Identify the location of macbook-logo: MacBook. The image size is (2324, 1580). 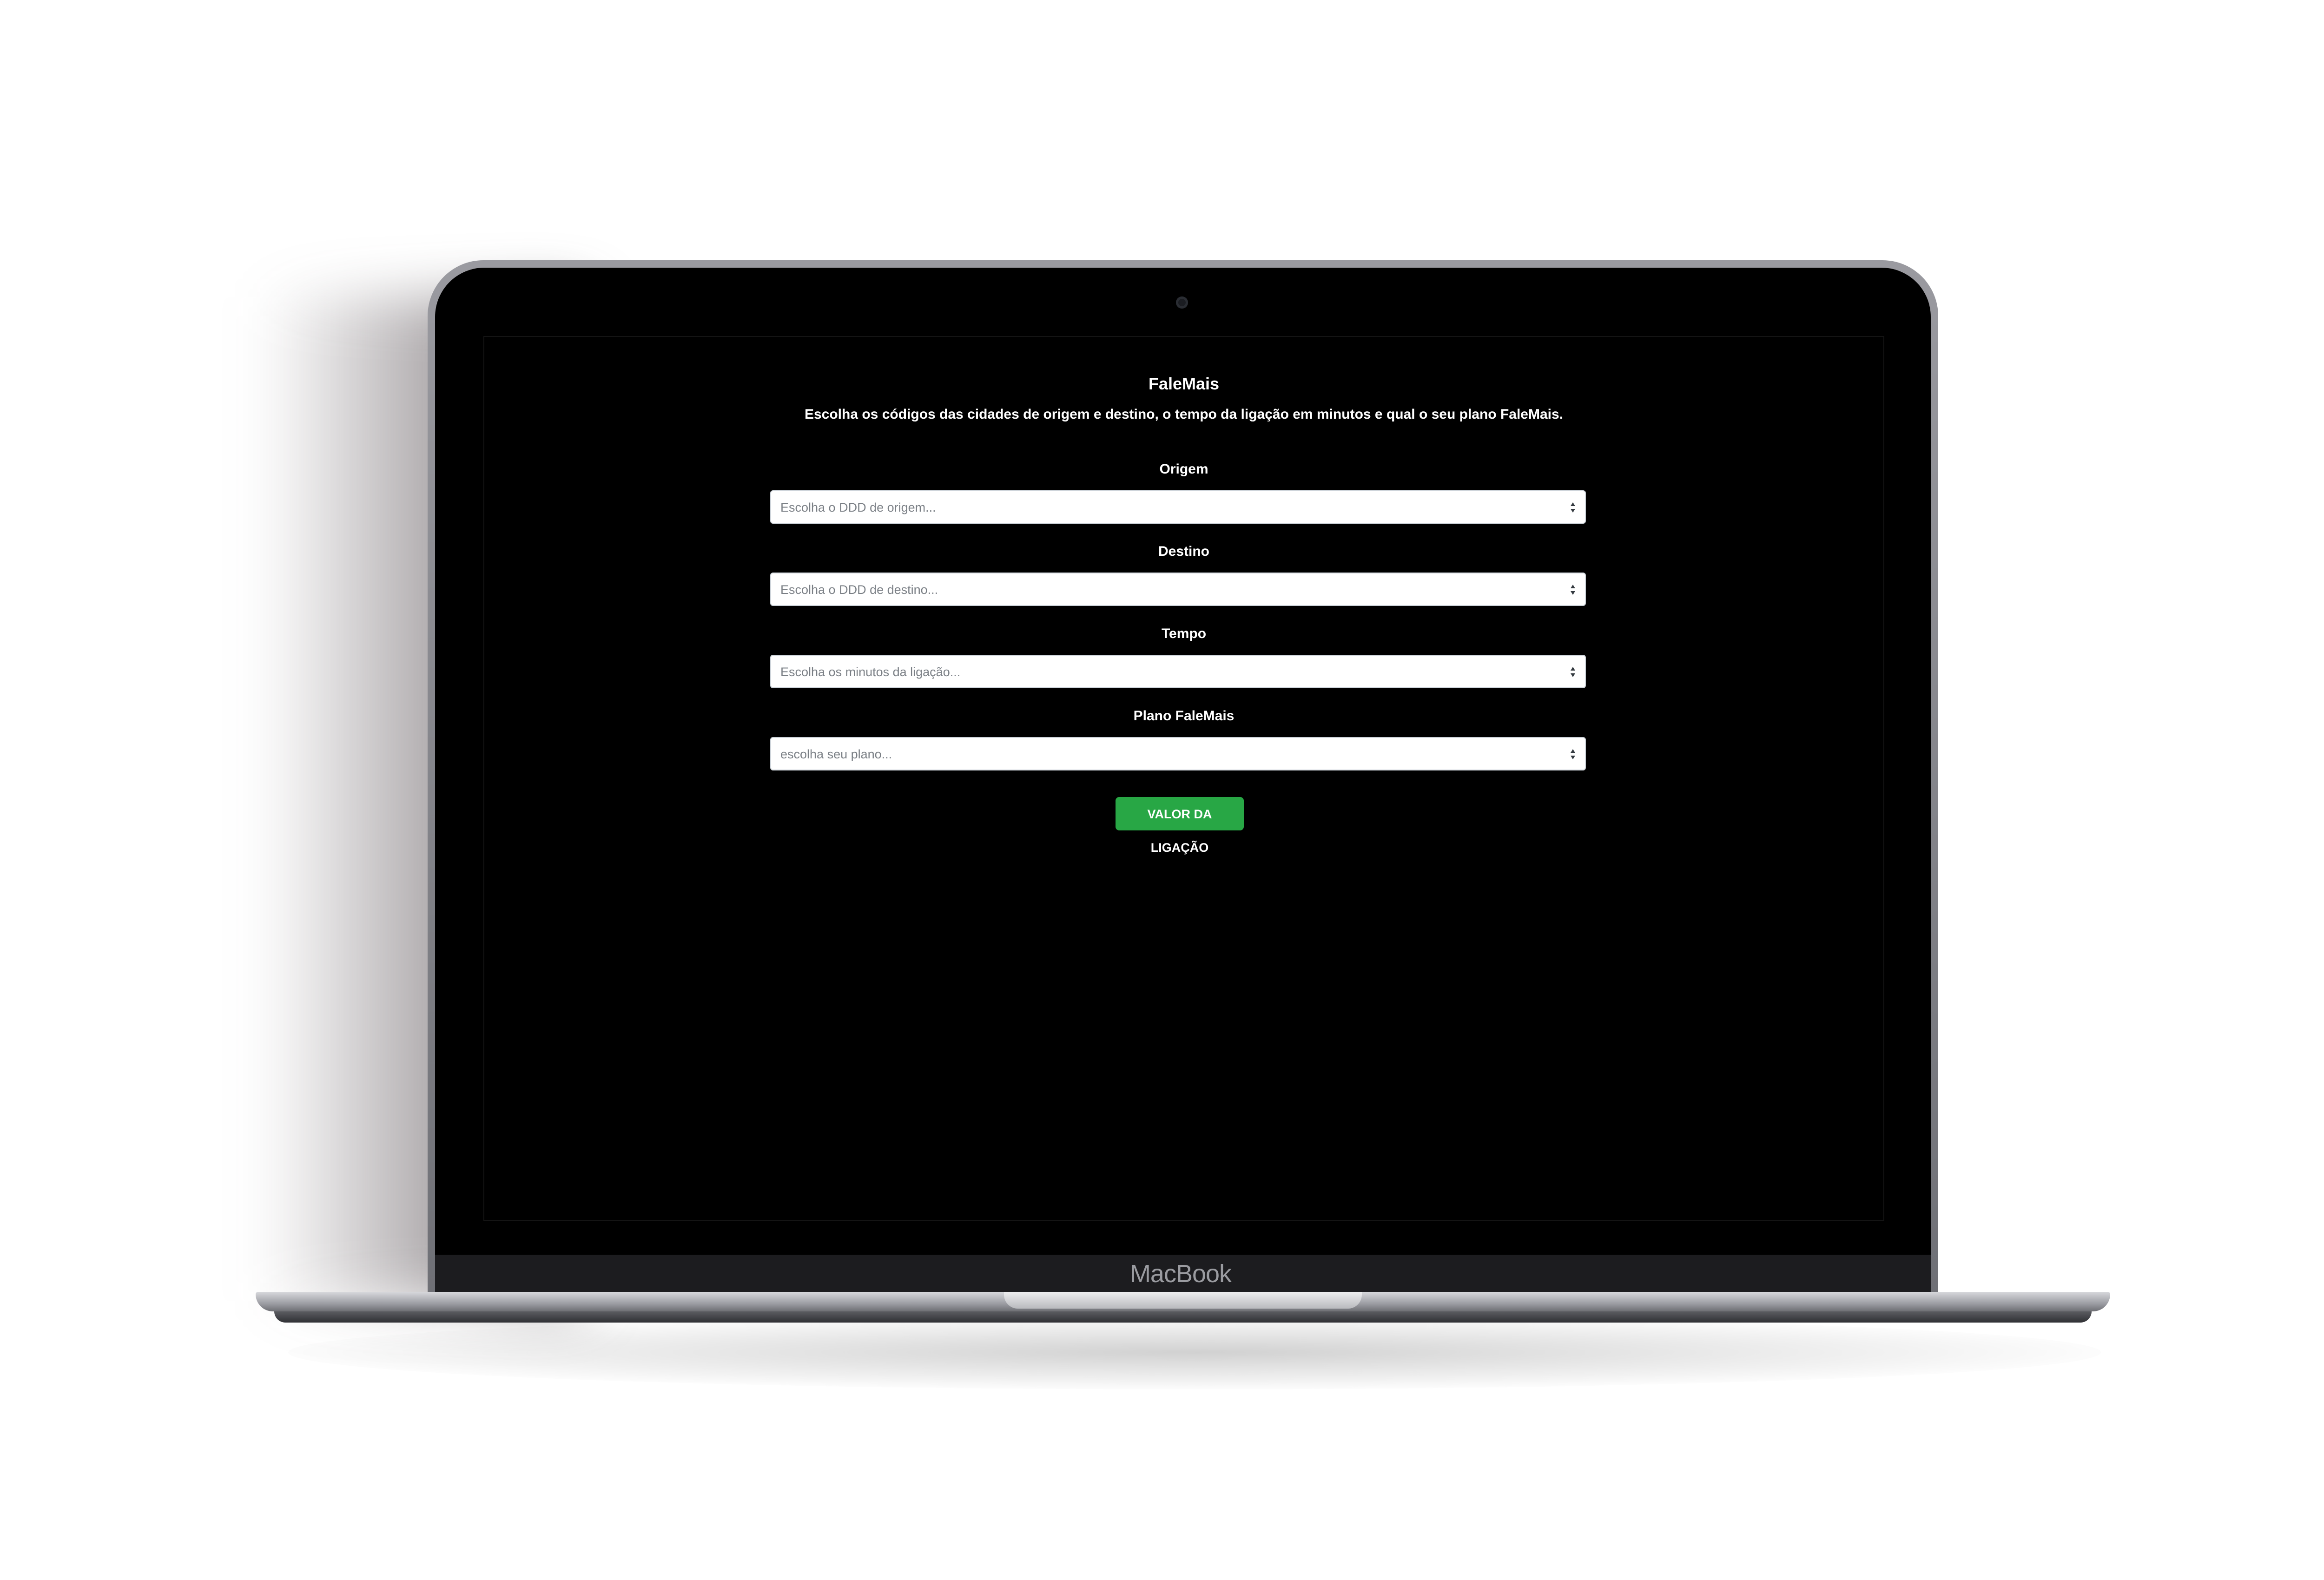
(1180, 1274).